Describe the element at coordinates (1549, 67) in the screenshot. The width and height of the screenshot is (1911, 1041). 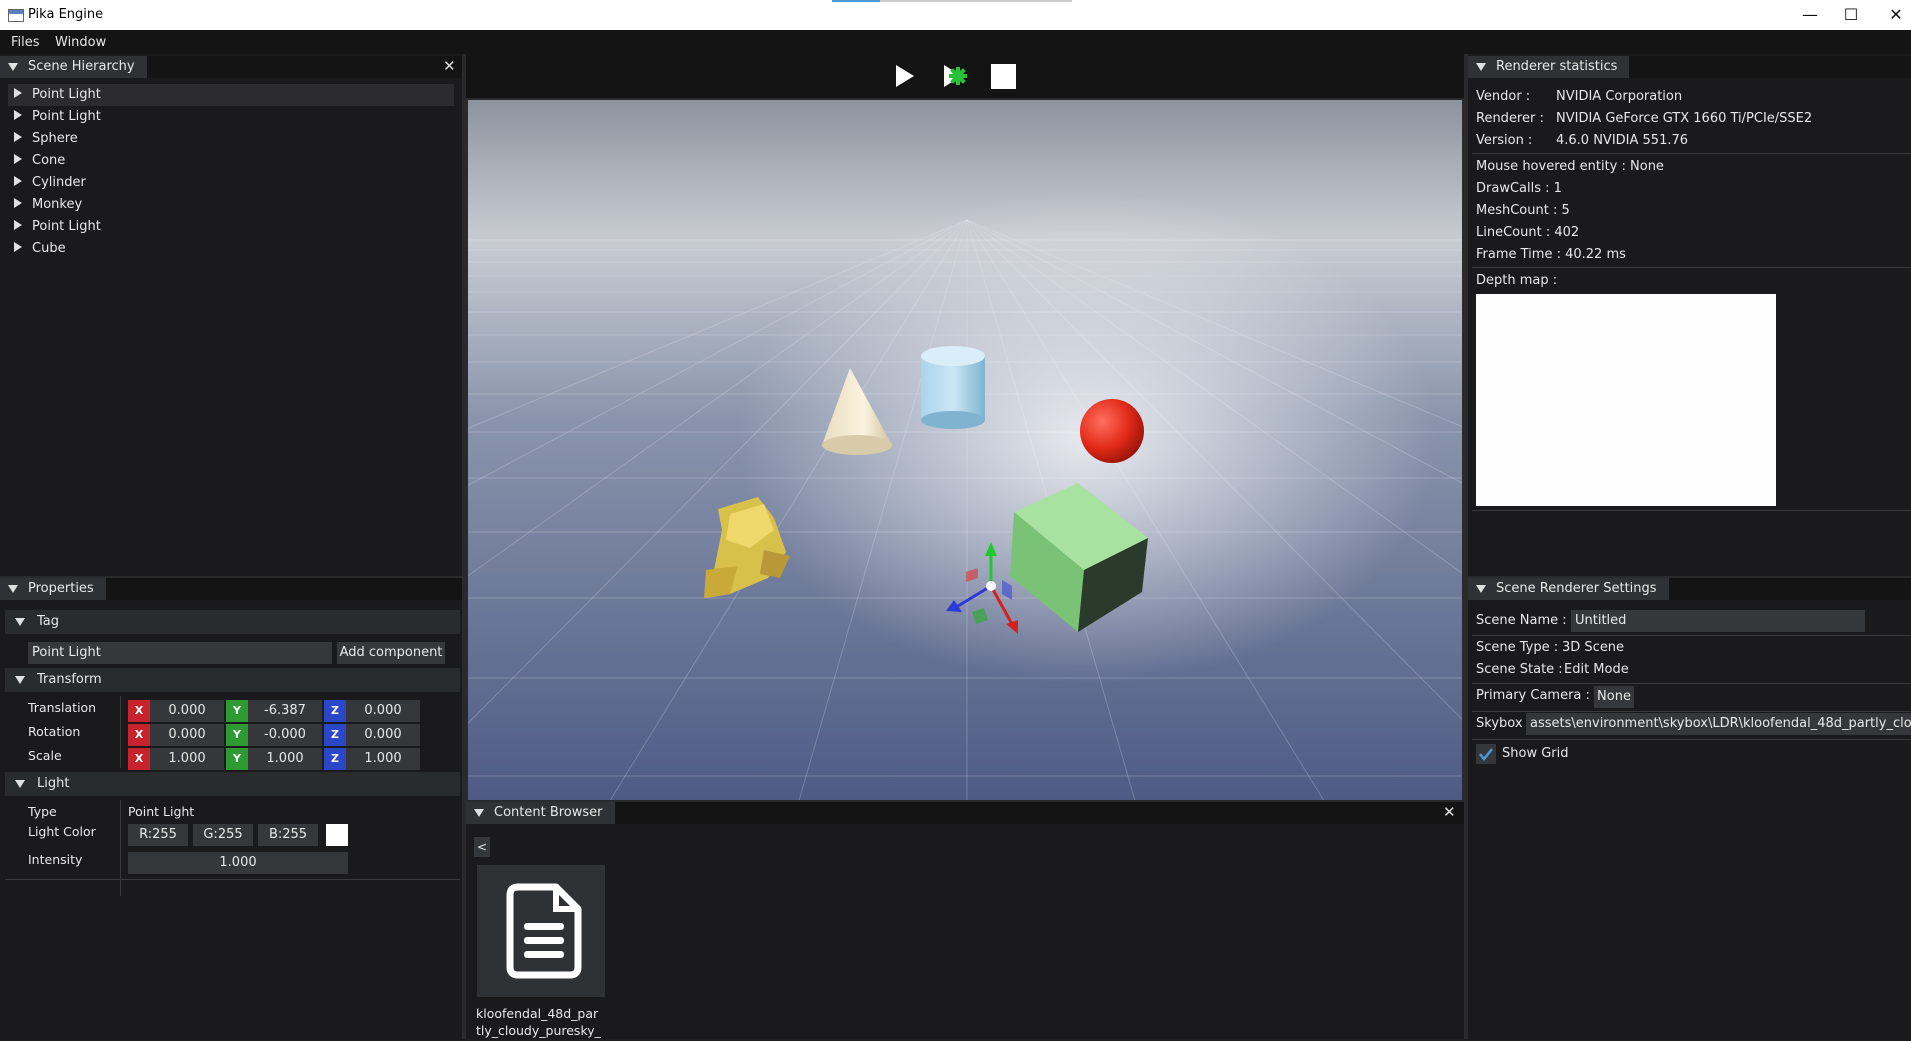
I see `tab-renderer-statistics: Renderer statistics` at that location.